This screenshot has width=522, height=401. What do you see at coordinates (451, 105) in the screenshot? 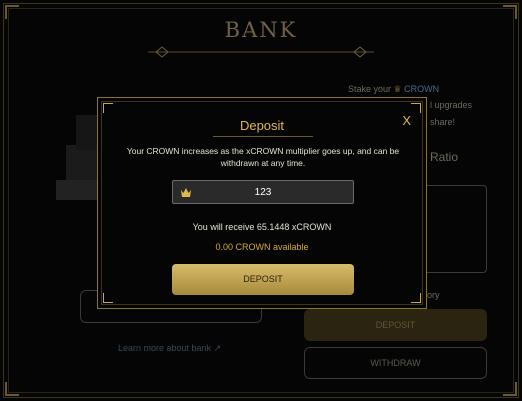
I see `upgrades-fragment: l upgrades` at bounding box center [451, 105].